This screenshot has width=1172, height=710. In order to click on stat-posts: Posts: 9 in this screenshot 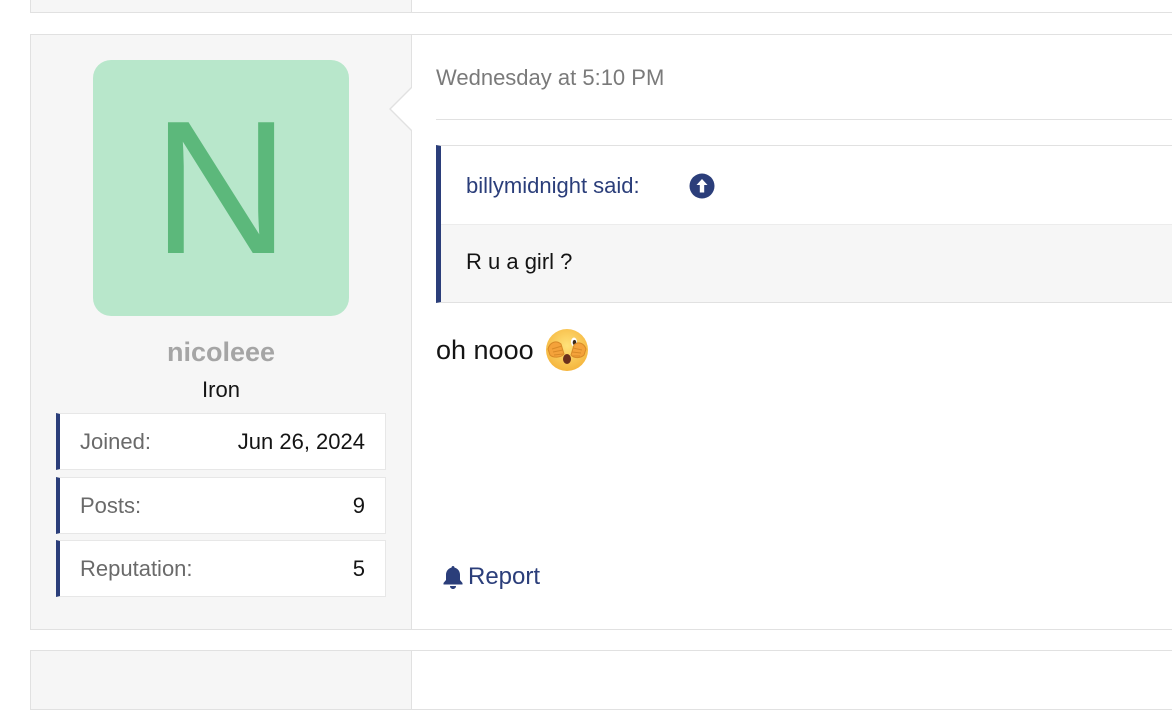, I will do `click(221, 505)`.